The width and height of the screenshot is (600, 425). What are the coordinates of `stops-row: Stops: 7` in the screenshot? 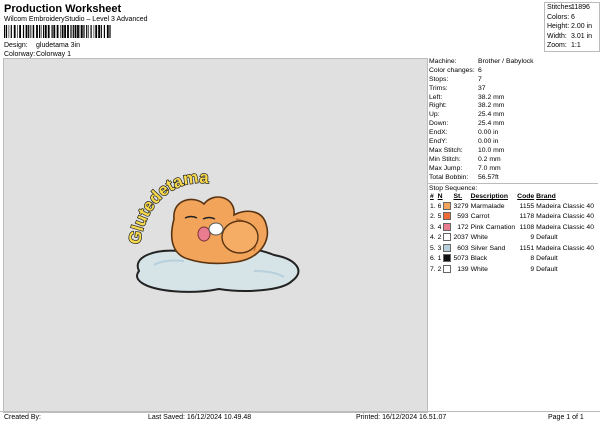 It's located at (455, 79).